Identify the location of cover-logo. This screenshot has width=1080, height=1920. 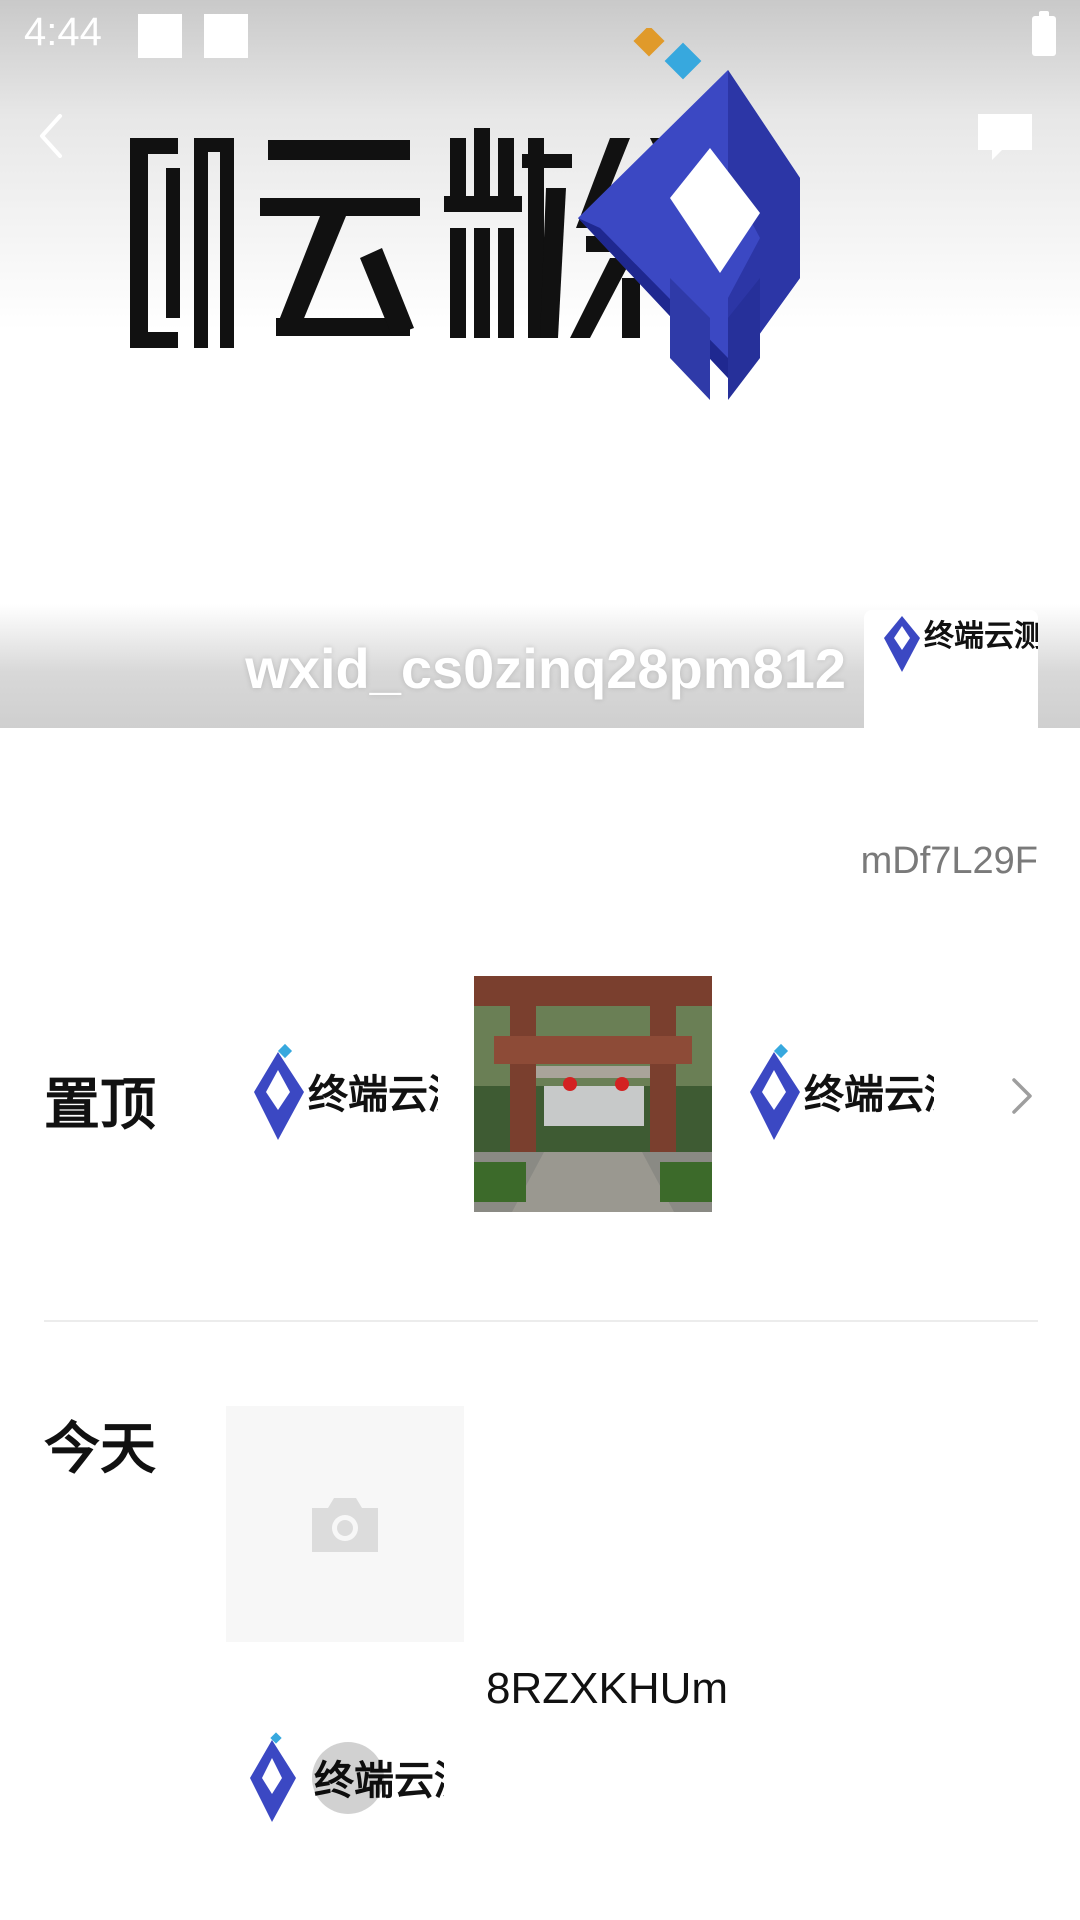
(465, 214).